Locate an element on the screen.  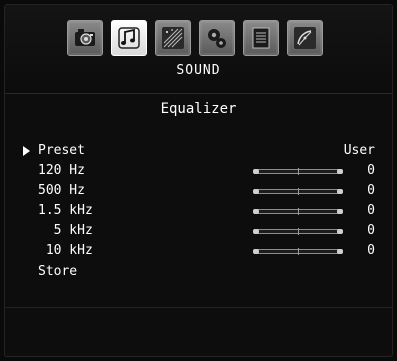
gears-icon is located at coordinates (217, 38).